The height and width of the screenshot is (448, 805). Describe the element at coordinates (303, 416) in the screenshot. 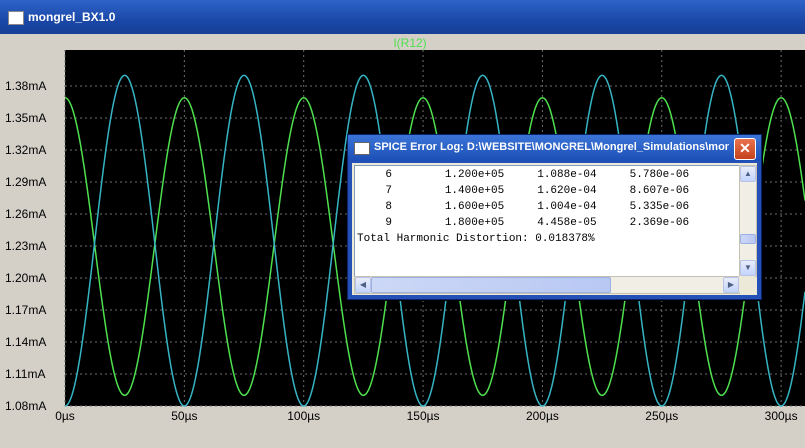

I see `x-tick-label: 100µs` at that location.